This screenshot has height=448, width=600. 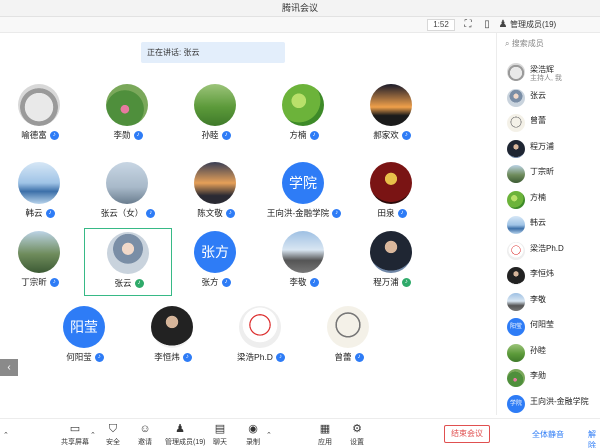 What do you see at coordinates (173, 337) in the screenshot?
I see `participant-tile: 李恒炜 ♪` at bounding box center [173, 337].